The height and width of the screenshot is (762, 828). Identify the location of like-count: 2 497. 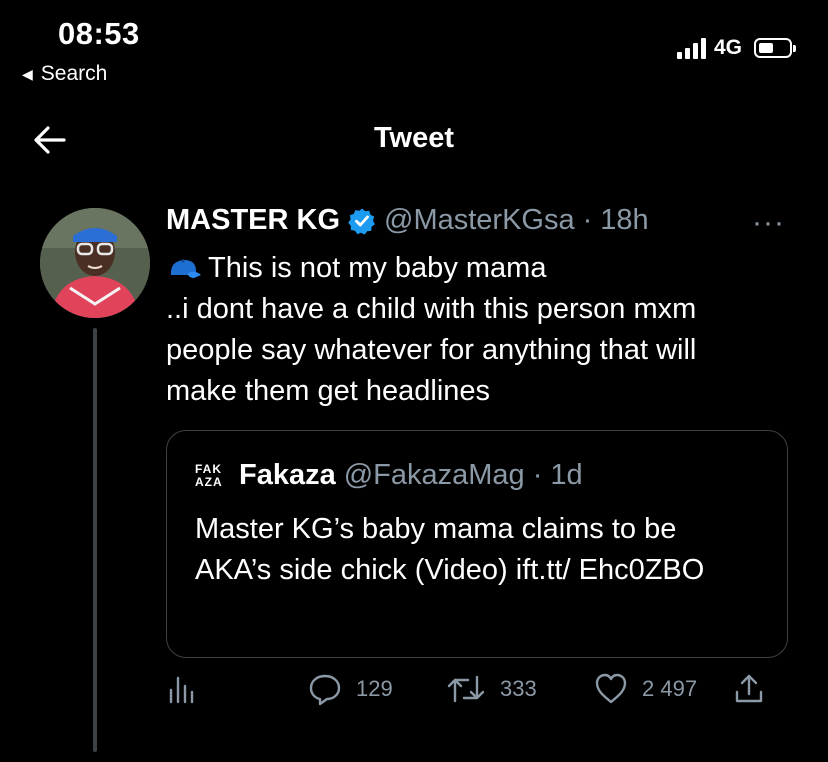
(670, 688).